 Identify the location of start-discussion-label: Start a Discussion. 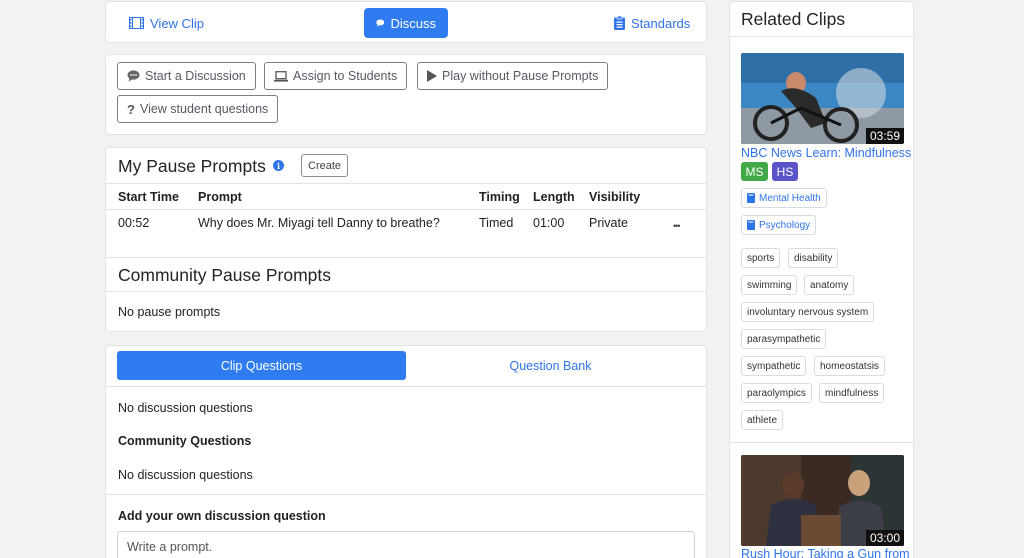
(195, 76).